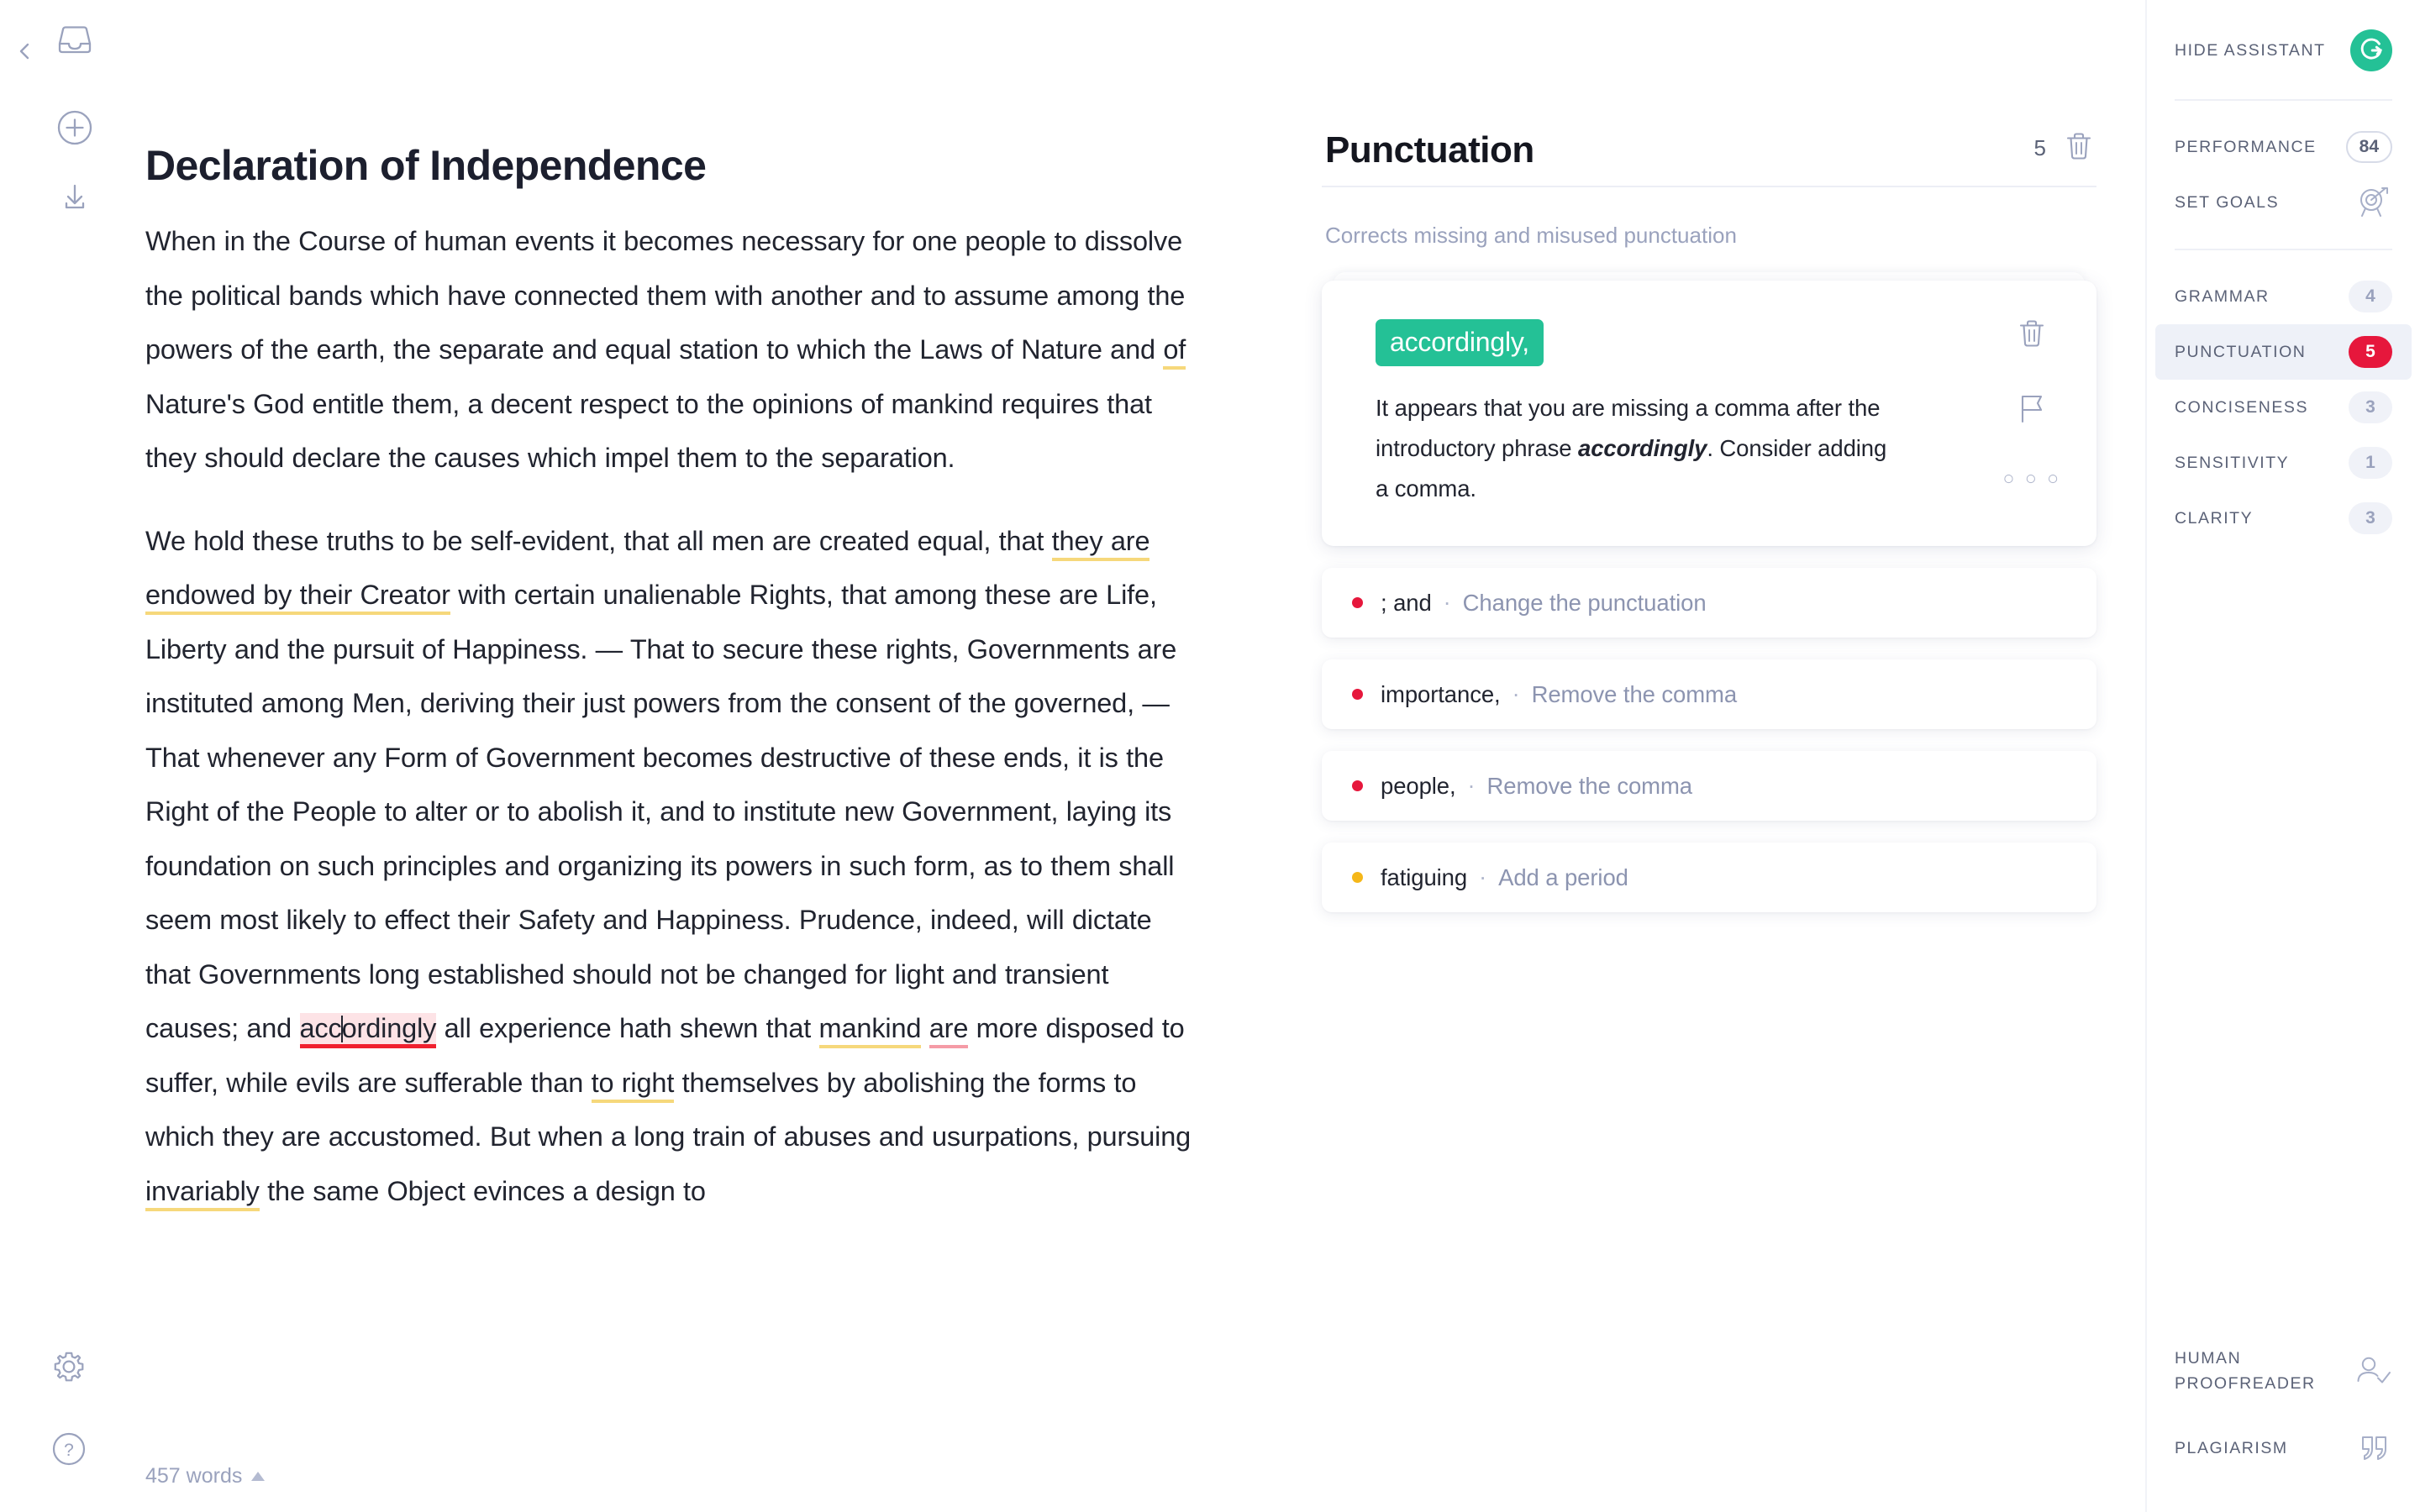 This screenshot has height=1512, width=2420. I want to click on suggestion-word: people,, so click(1418, 785).